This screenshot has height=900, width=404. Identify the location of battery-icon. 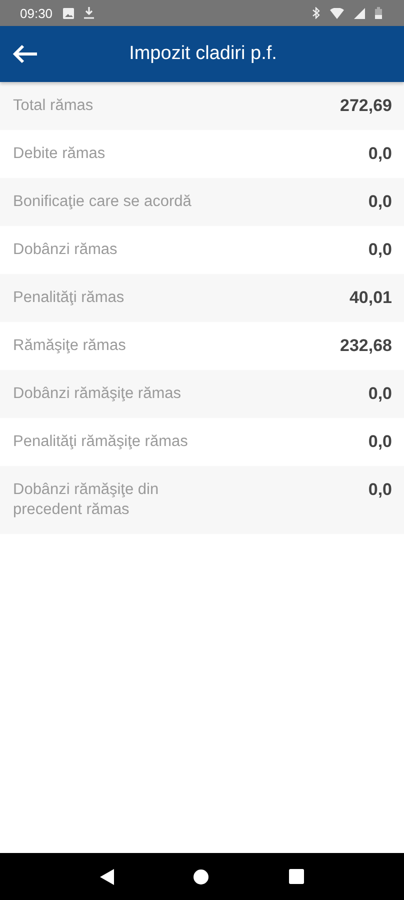
(378, 13).